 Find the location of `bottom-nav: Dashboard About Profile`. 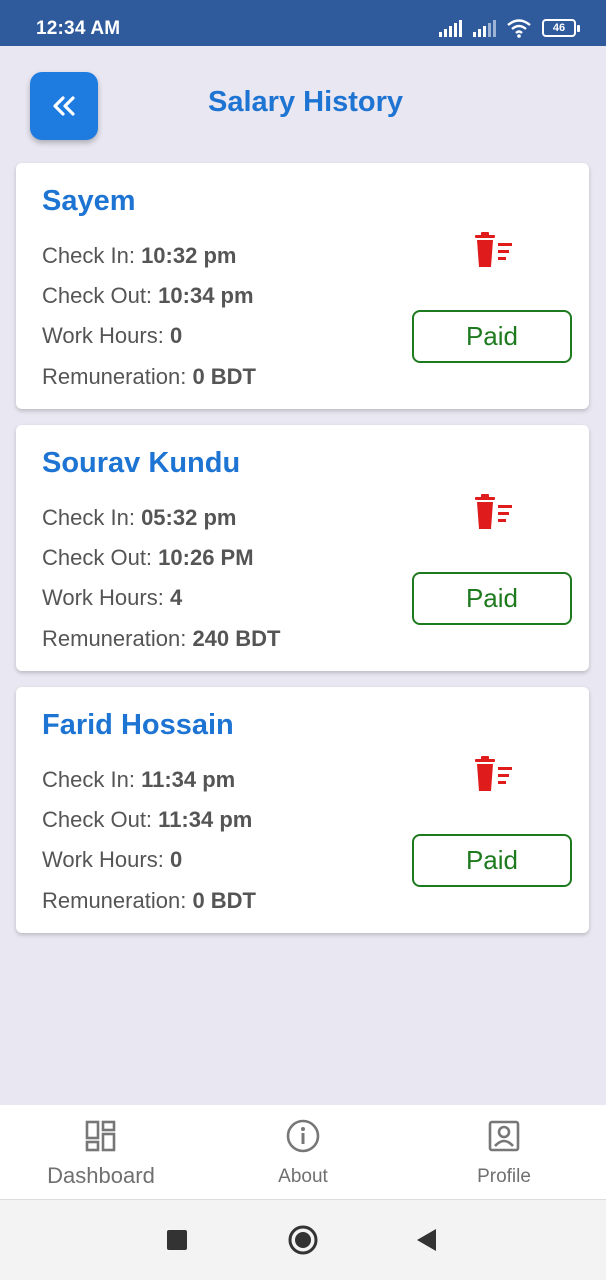

bottom-nav: Dashboard About Profile is located at coordinates (303, 1152).